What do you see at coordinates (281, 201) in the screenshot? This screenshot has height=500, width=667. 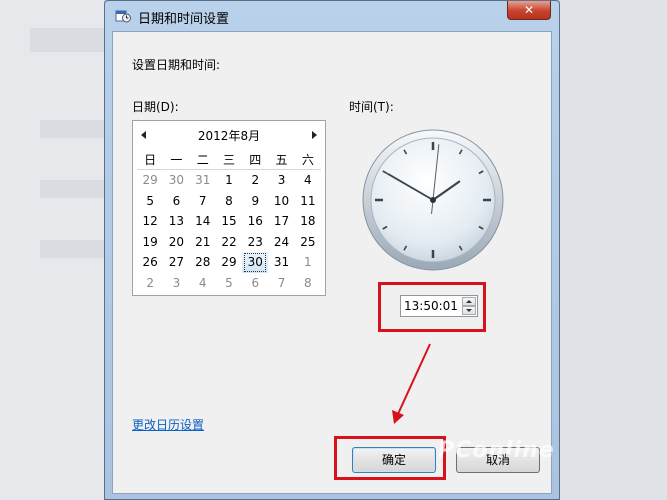 I see `calendar-day: 10` at bounding box center [281, 201].